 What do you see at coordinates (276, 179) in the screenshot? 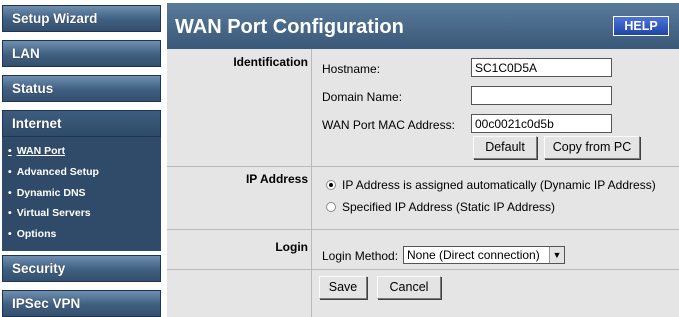
I see `ip-address-section-label: IP Address` at bounding box center [276, 179].